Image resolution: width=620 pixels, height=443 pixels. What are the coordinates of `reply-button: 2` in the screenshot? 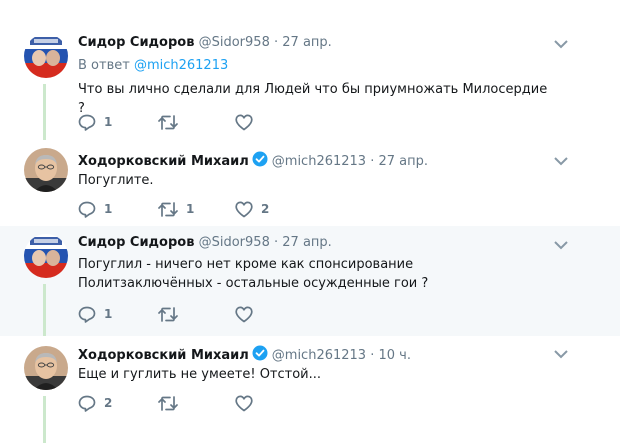 It's located at (95, 403).